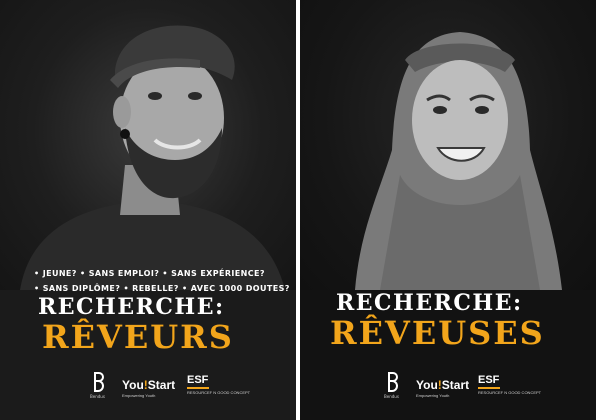 This screenshot has height=420, width=596. I want to click on subheadline: RÊVEURS, so click(138, 337).